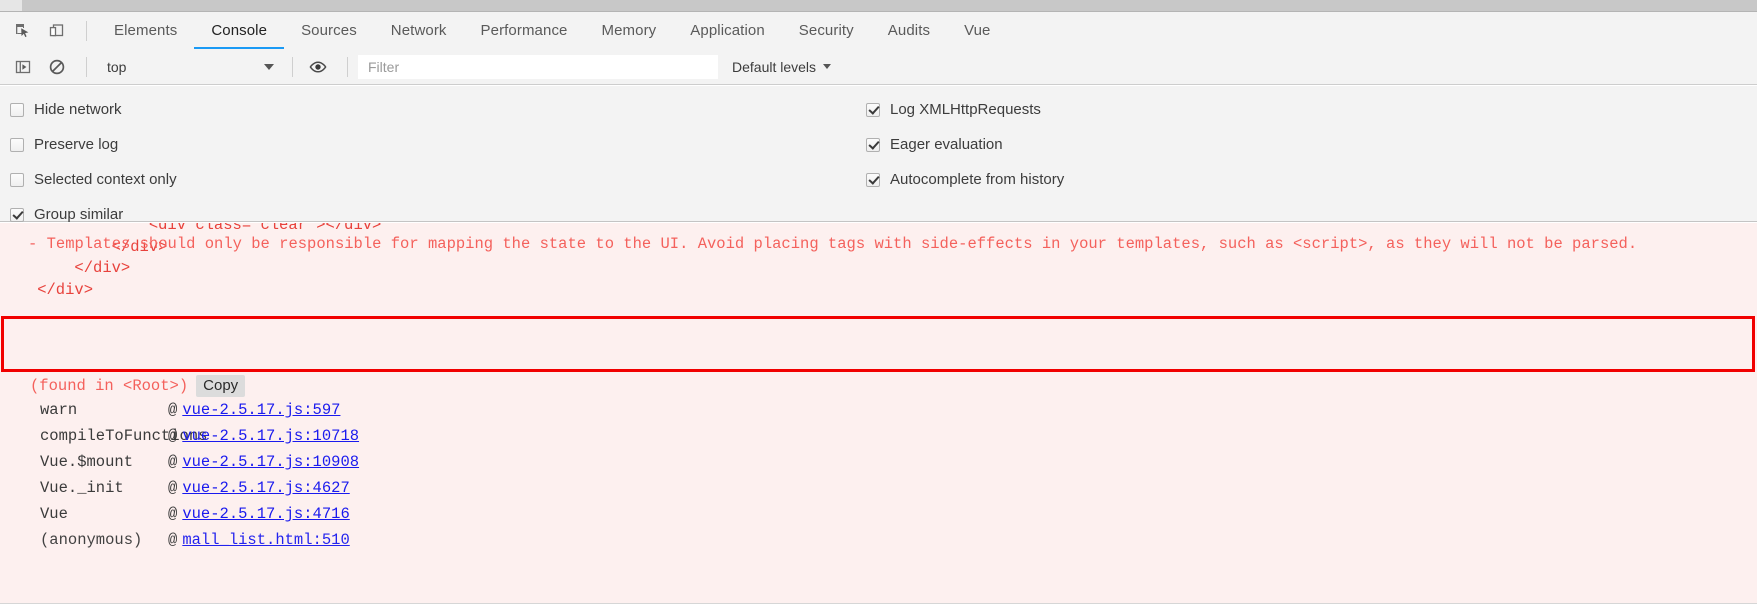  I want to click on tab-label: Sources, so click(329, 30).